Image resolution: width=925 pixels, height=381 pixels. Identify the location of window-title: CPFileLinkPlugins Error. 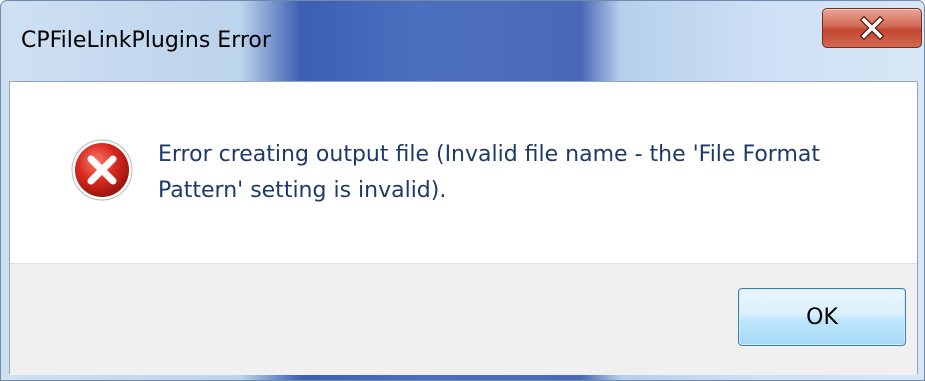
(146, 40).